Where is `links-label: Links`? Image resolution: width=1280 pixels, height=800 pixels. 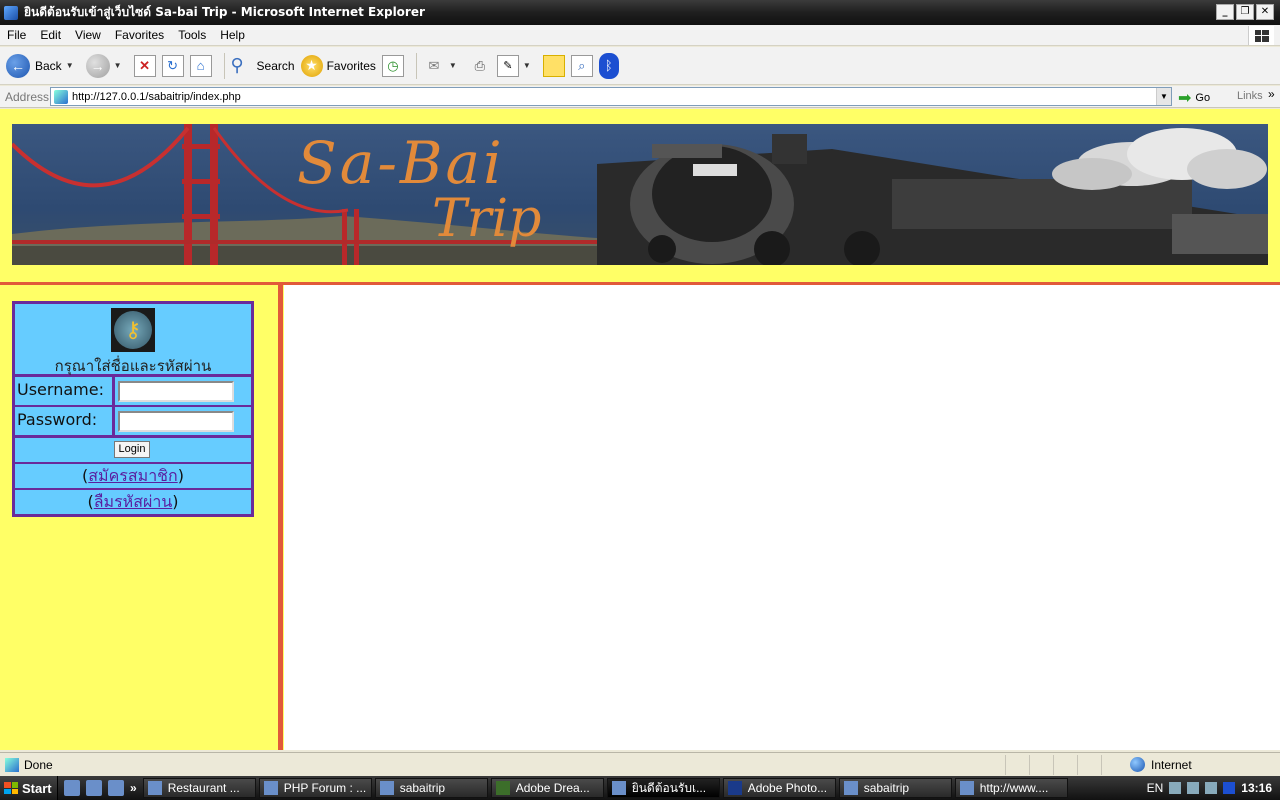 links-label: Links is located at coordinates (1250, 96).